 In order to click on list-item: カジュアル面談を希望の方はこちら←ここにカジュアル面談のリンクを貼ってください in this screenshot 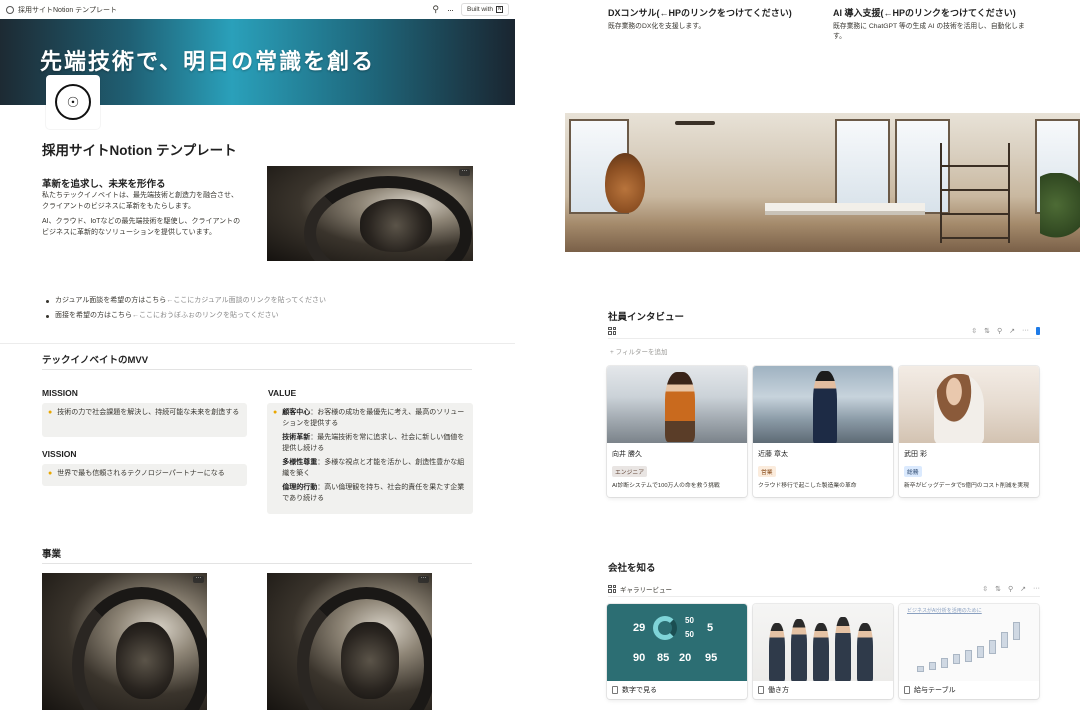, I will do `click(186, 301)`.